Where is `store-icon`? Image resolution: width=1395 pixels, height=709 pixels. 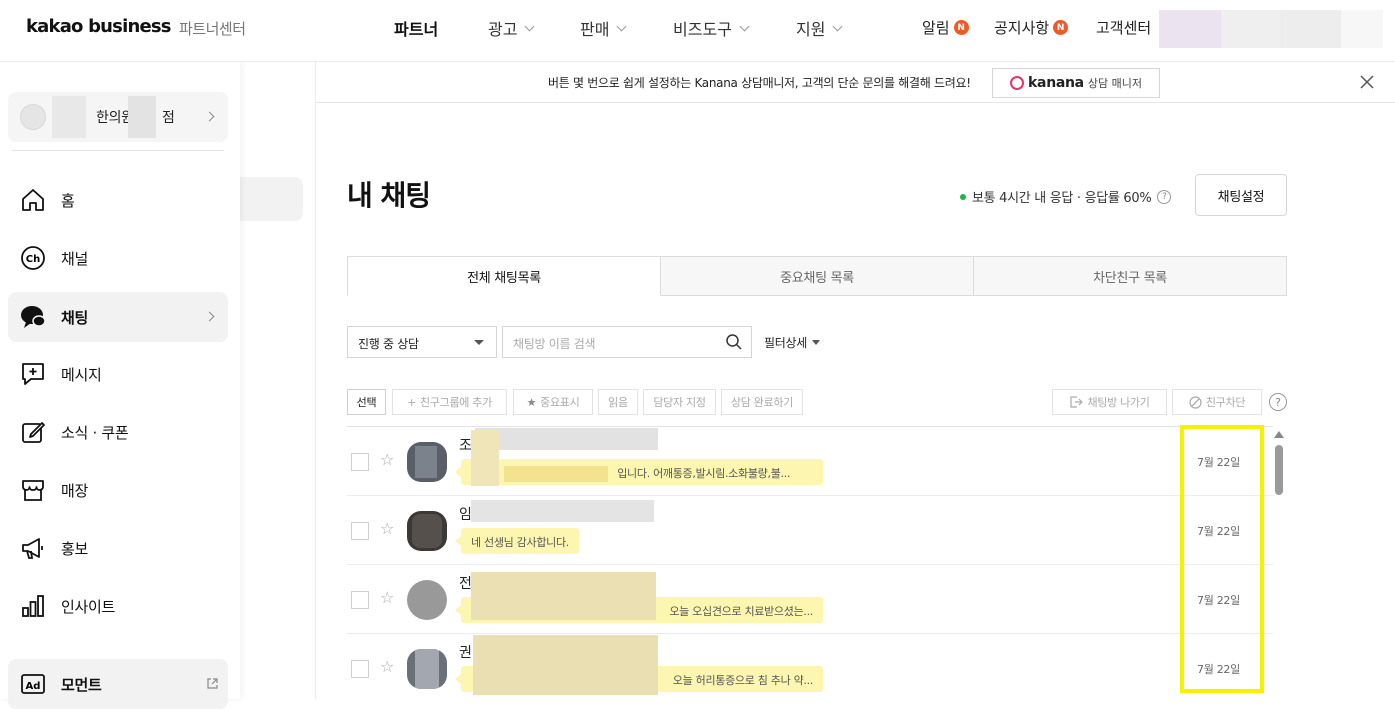 store-icon is located at coordinates (33, 490).